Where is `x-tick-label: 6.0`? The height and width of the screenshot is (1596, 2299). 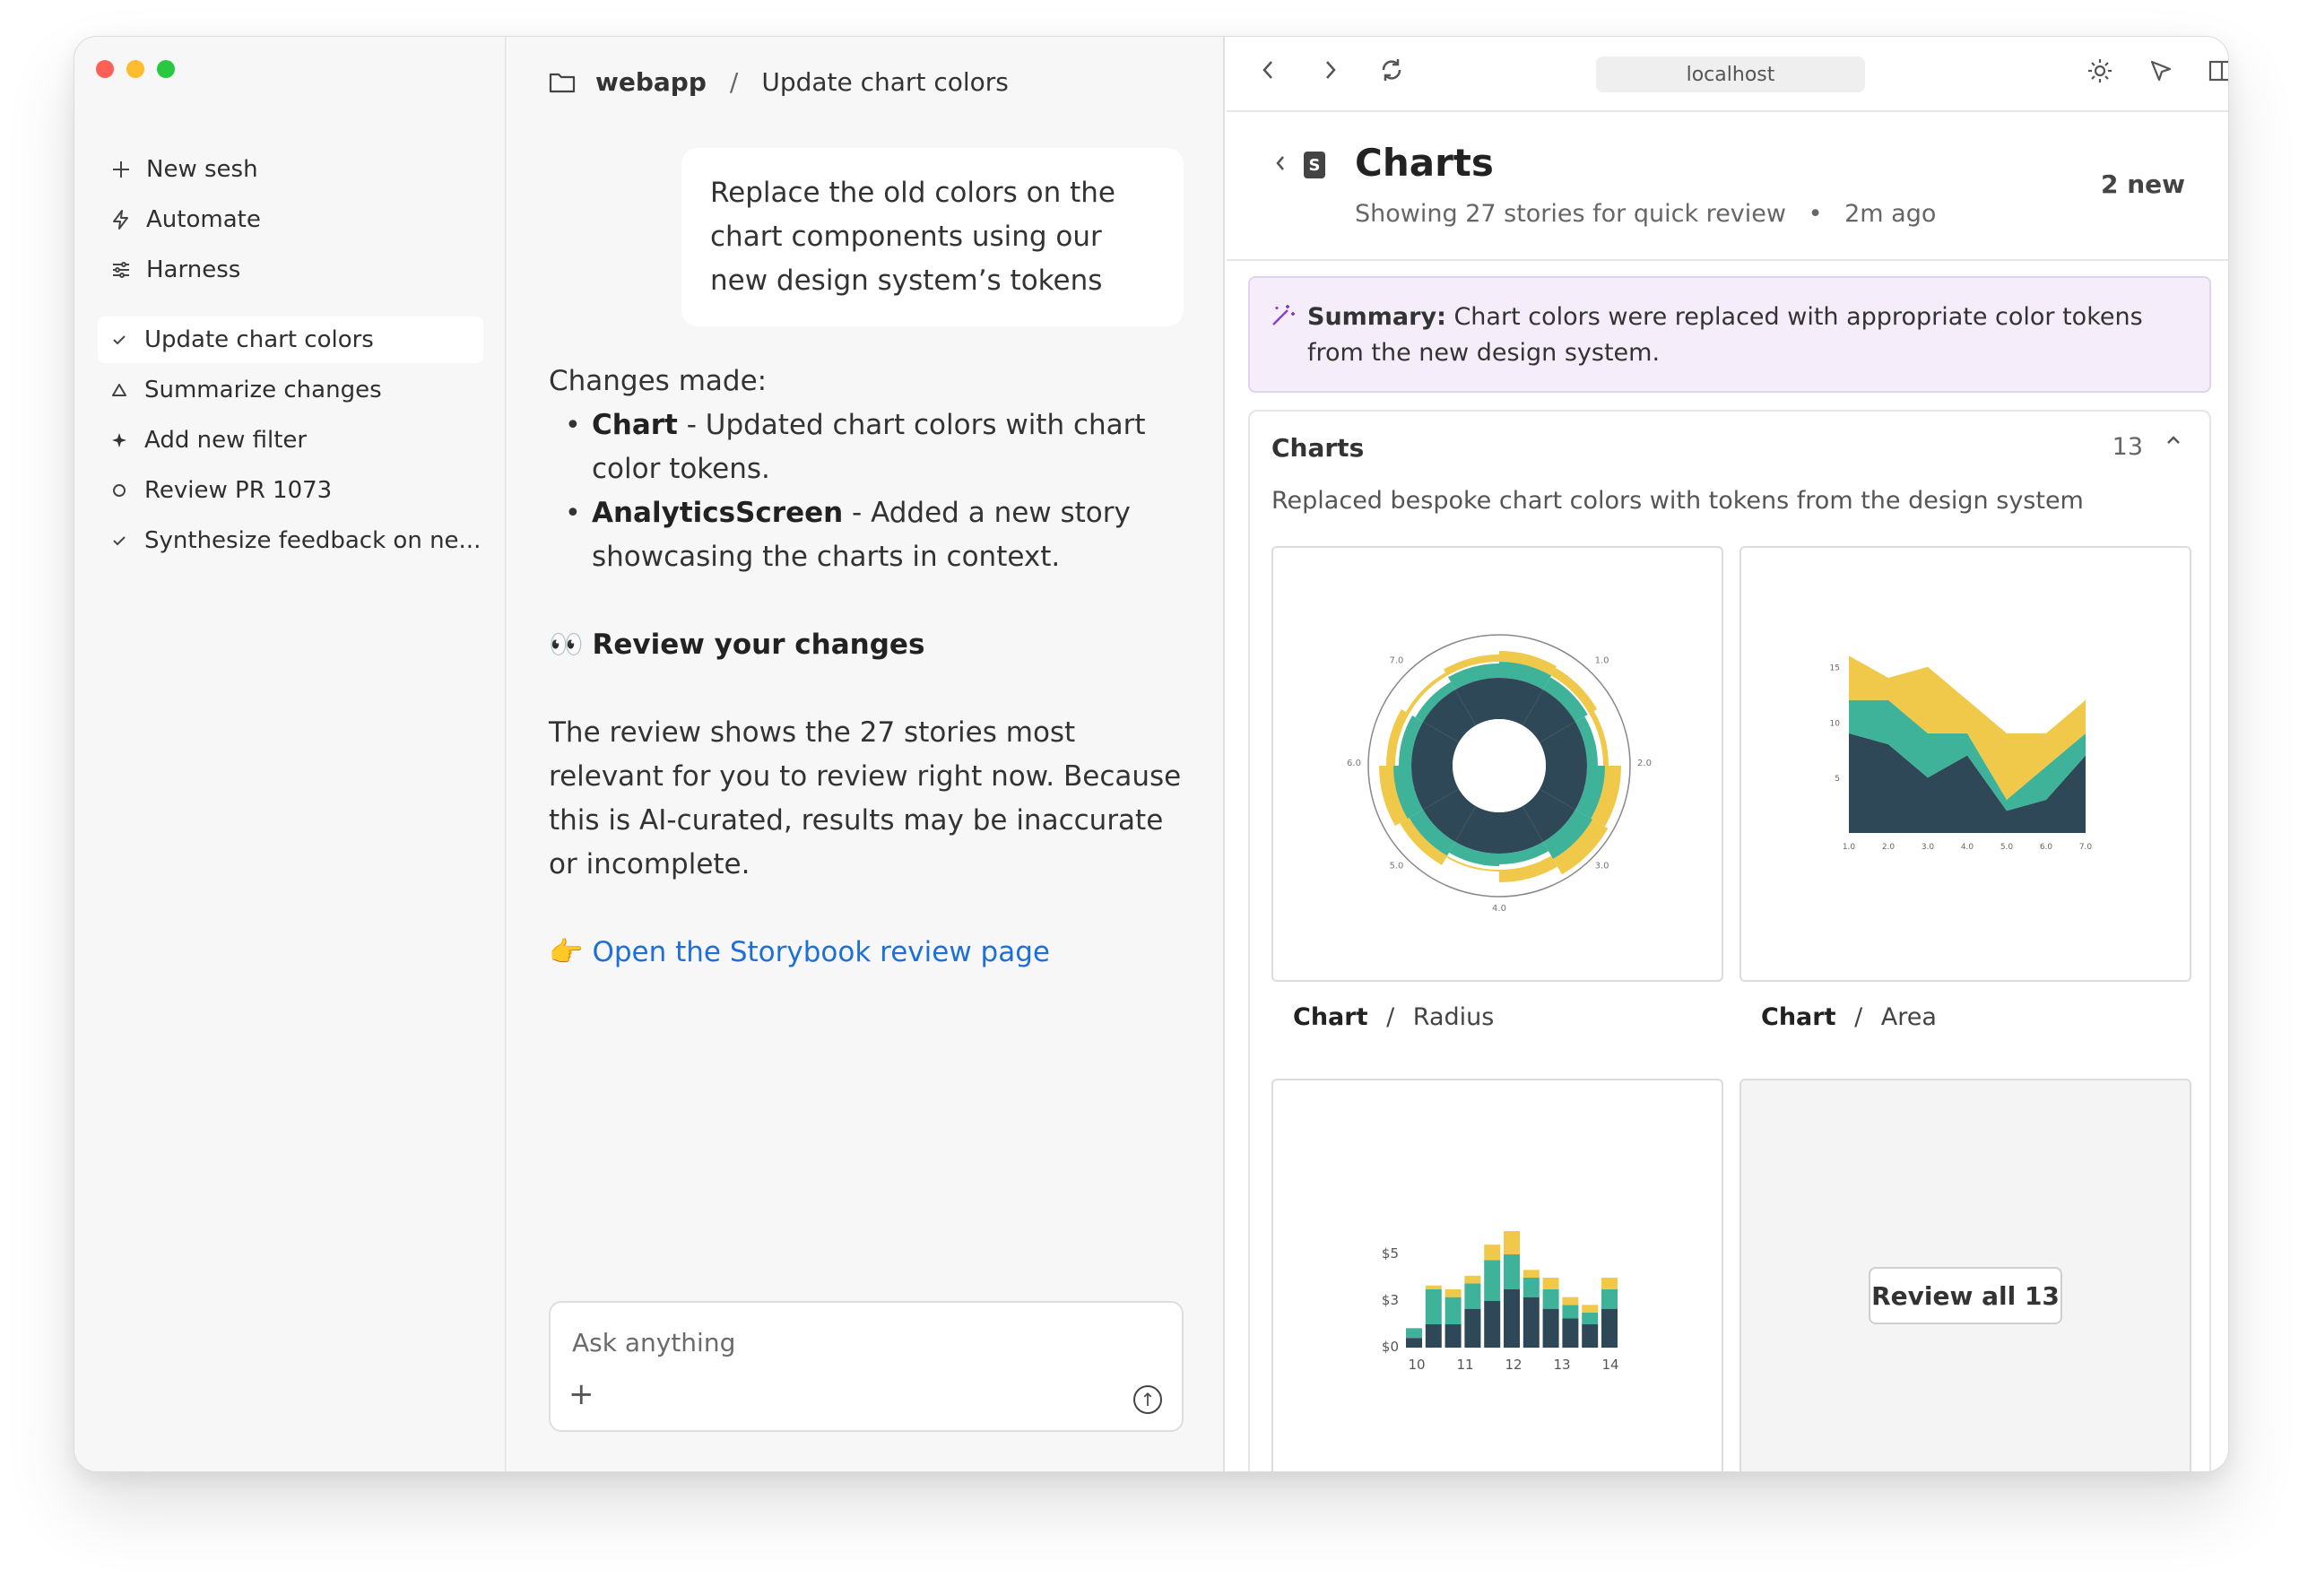
x-tick-label: 6.0 is located at coordinates (2047, 847).